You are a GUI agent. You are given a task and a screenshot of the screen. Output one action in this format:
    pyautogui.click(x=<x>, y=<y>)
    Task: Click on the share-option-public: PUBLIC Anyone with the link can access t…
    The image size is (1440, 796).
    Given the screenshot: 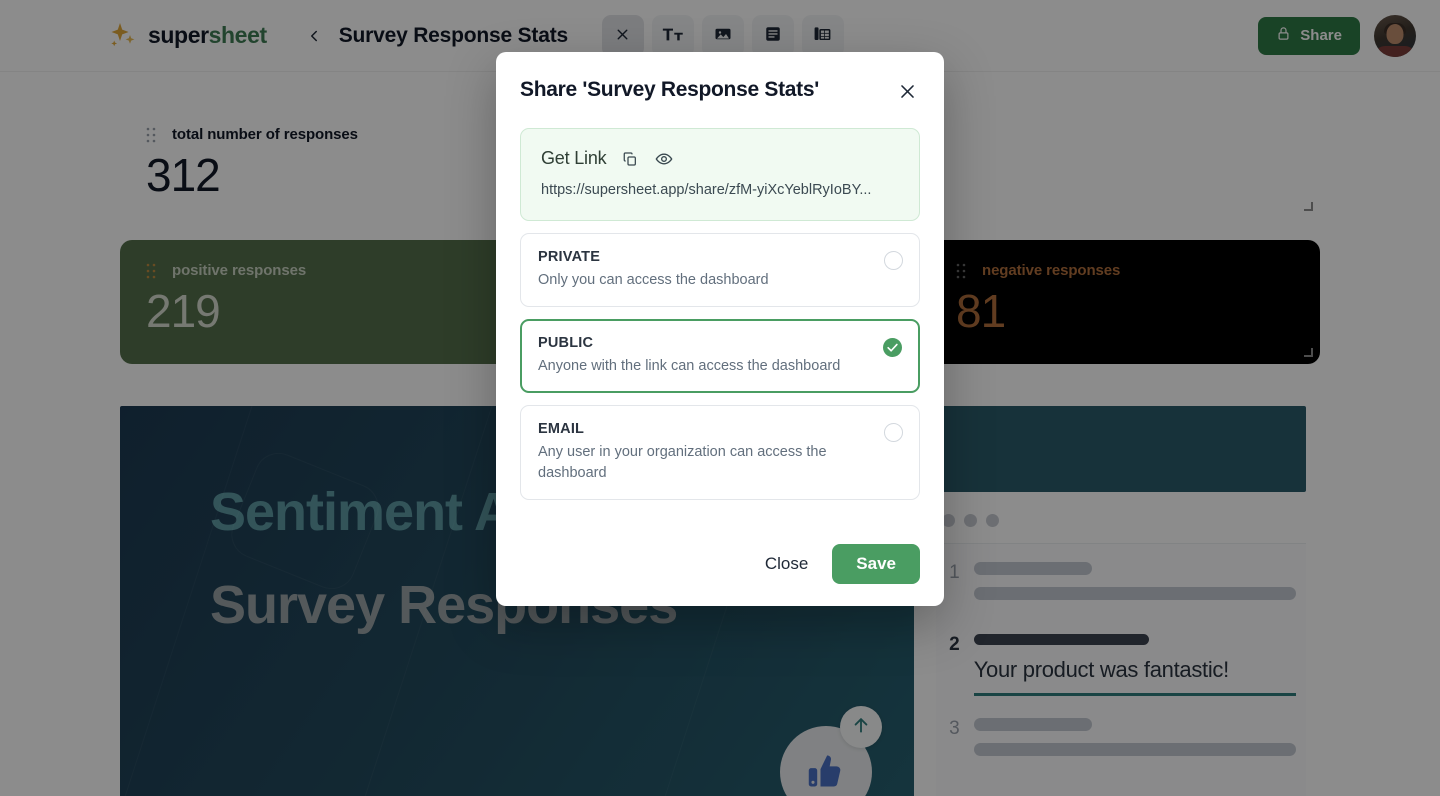 What is the action you would take?
    pyautogui.click(x=720, y=356)
    